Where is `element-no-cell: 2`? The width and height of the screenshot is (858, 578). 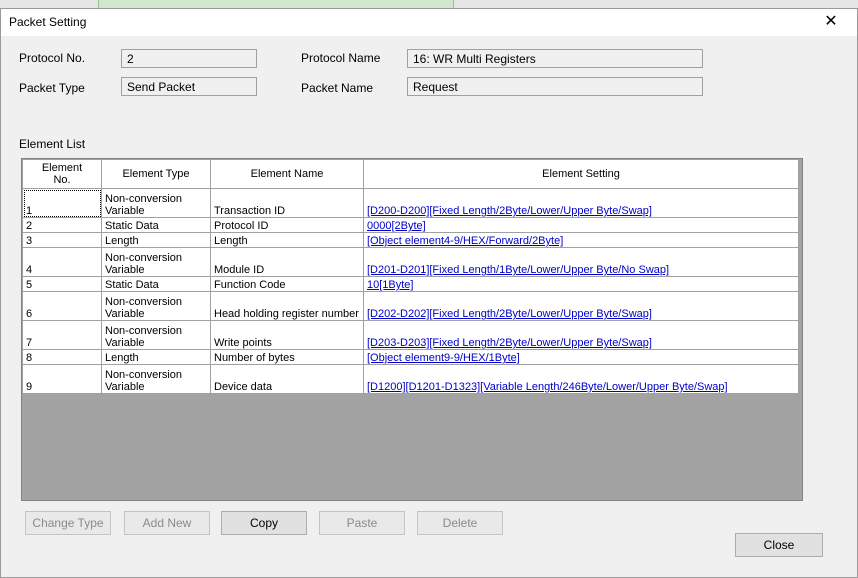
element-no-cell: 2 is located at coordinates (62, 225).